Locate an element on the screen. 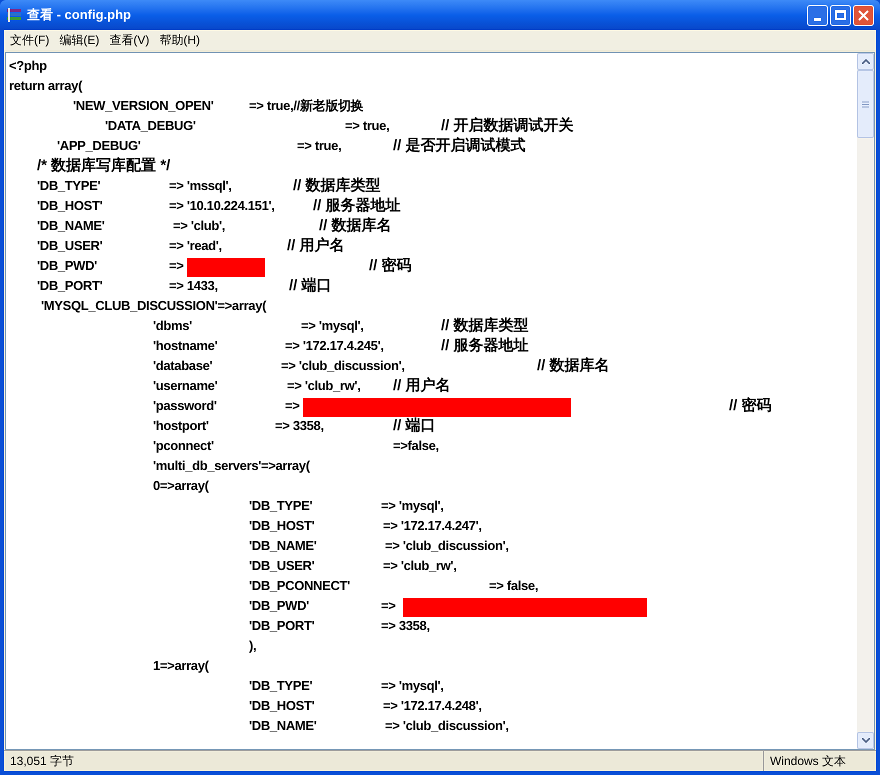 This screenshot has height=775, width=880. scroll-thumb is located at coordinates (865, 104).